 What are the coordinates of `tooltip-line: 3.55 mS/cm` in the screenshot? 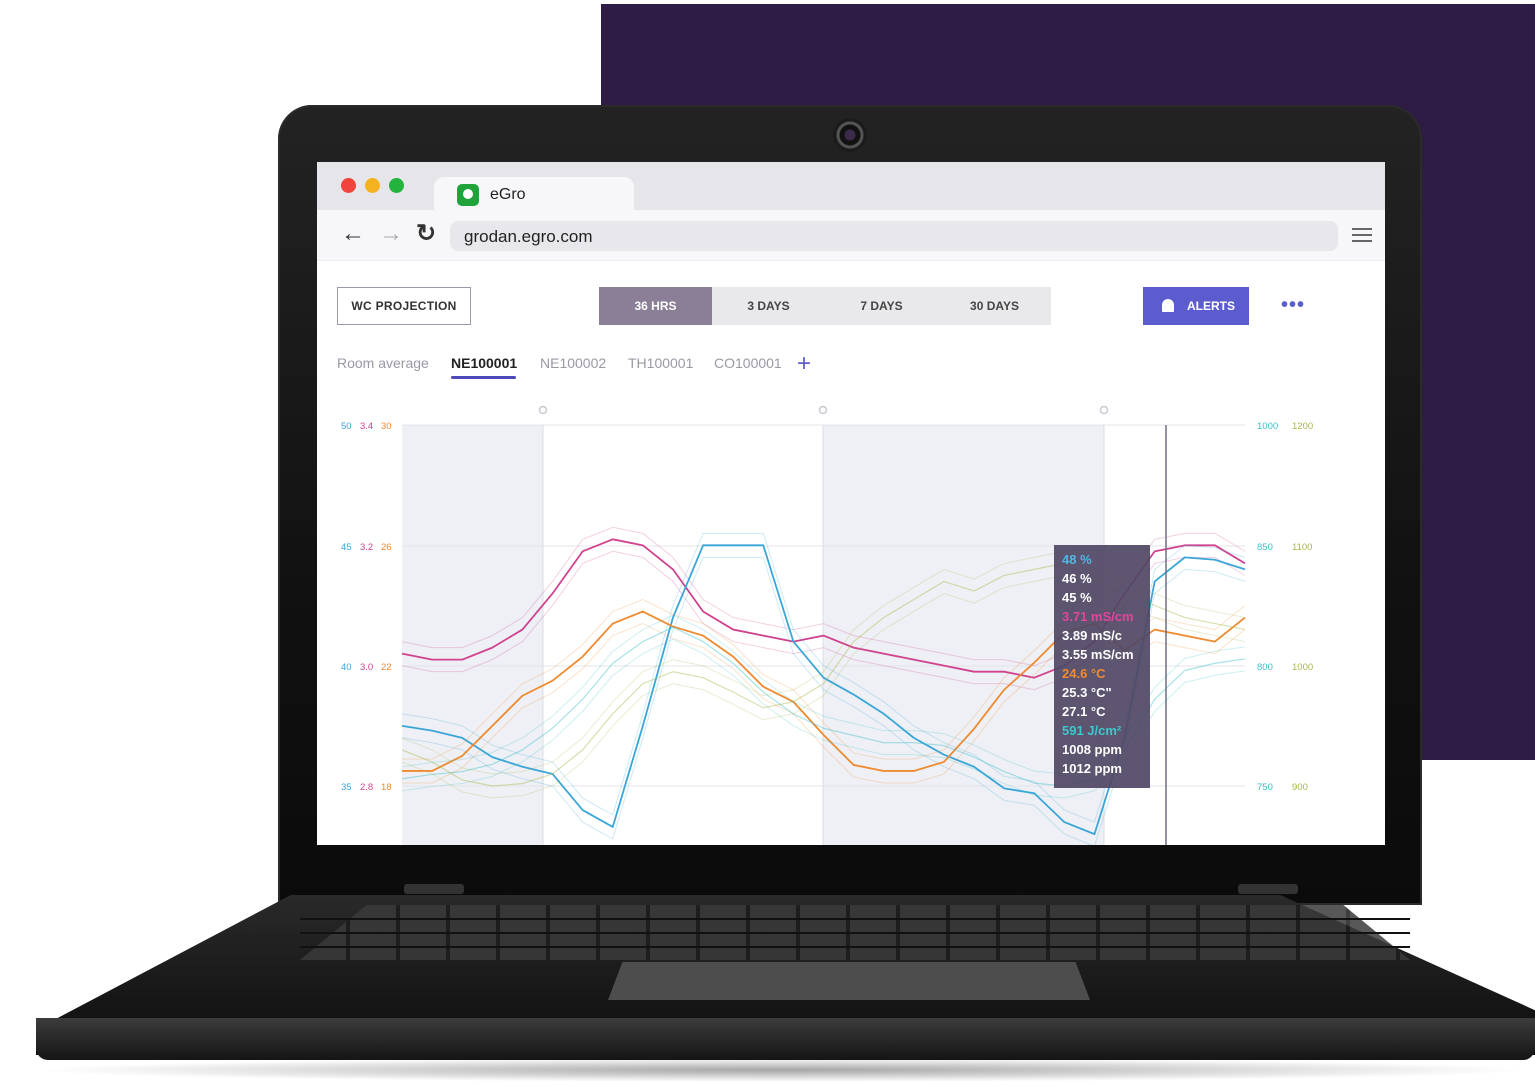 It's located at (1098, 654).